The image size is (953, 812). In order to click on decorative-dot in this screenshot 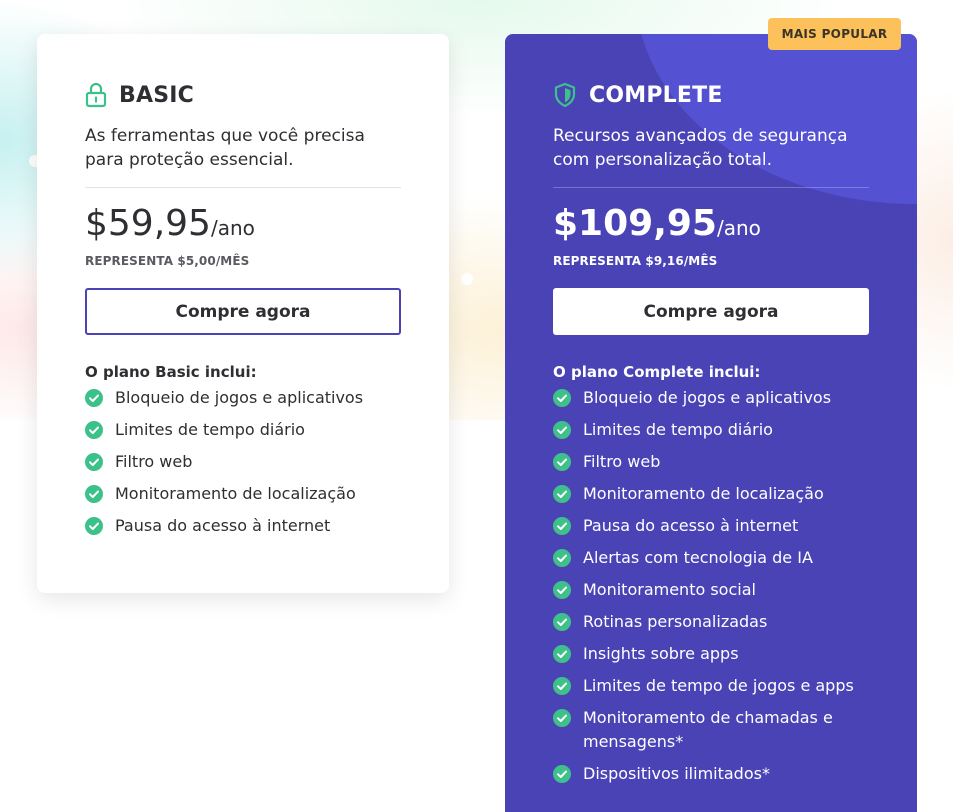, I will do `click(467, 279)`.